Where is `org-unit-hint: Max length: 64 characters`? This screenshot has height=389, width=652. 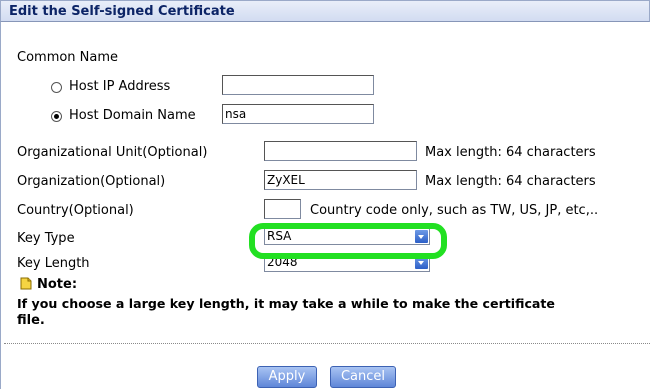 org-unit-hint: Max length: 64 characters is located at coordinates (510, 152).